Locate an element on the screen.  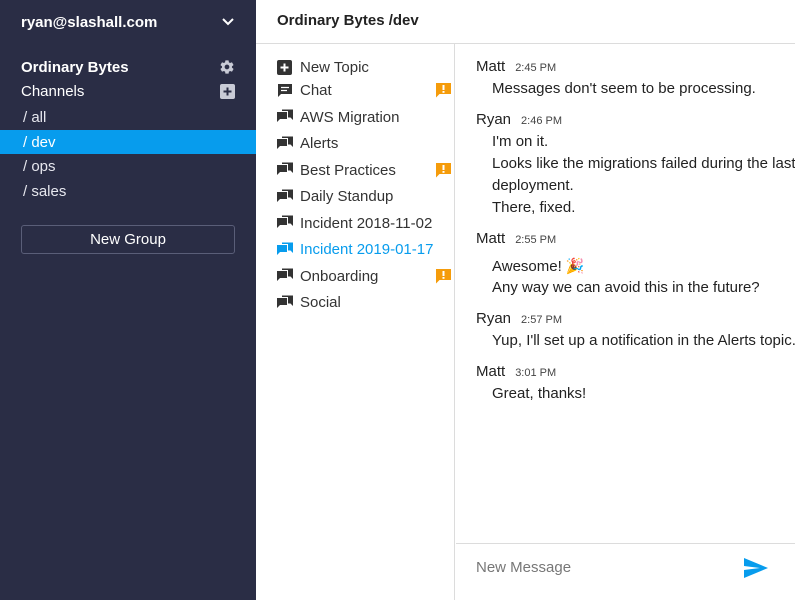
topic-label: Onboarding is located at coordinates (339, 276).